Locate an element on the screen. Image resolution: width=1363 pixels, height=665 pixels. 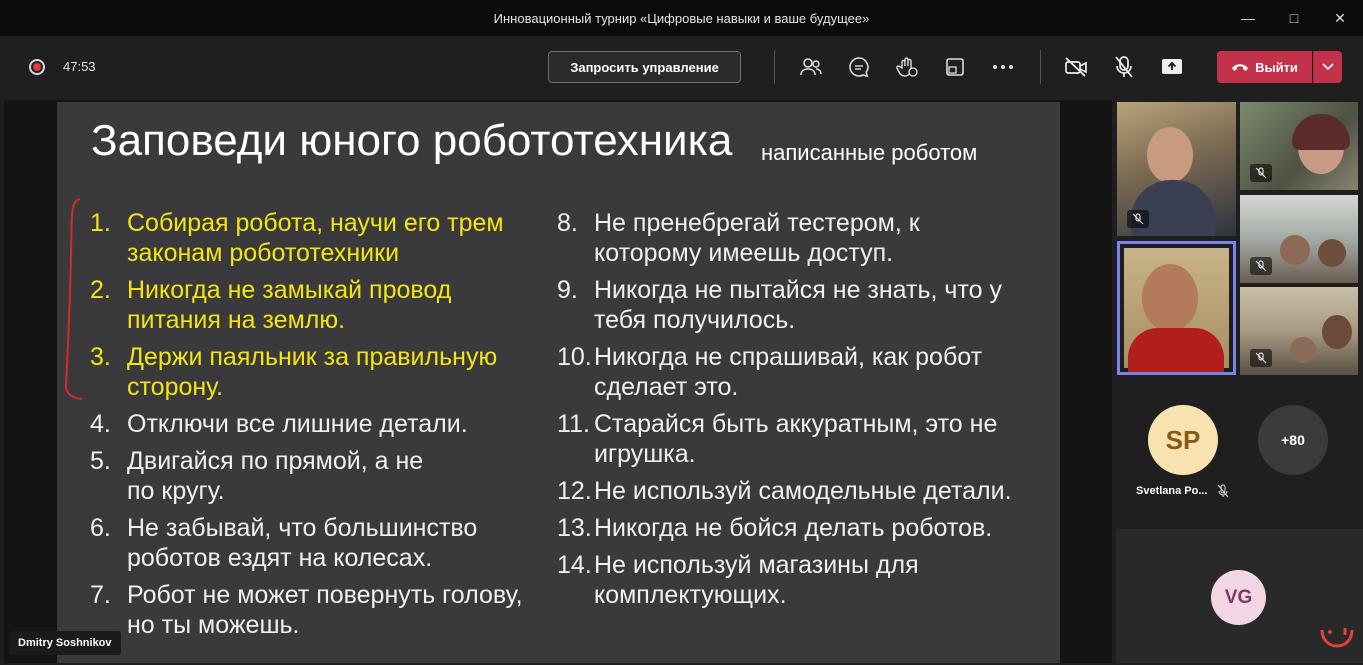
list-item: 12. Не используй самодельные детали. is located at coordinates (784, 491).